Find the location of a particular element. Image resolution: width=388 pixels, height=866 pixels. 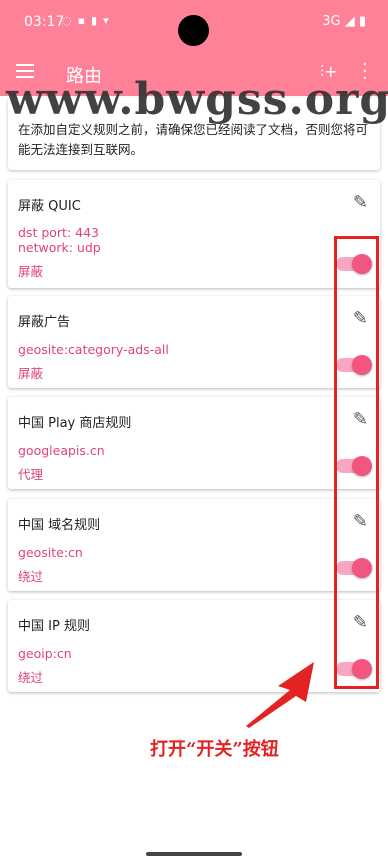

toggle-highlight-box is located at coordinates (356, 462).